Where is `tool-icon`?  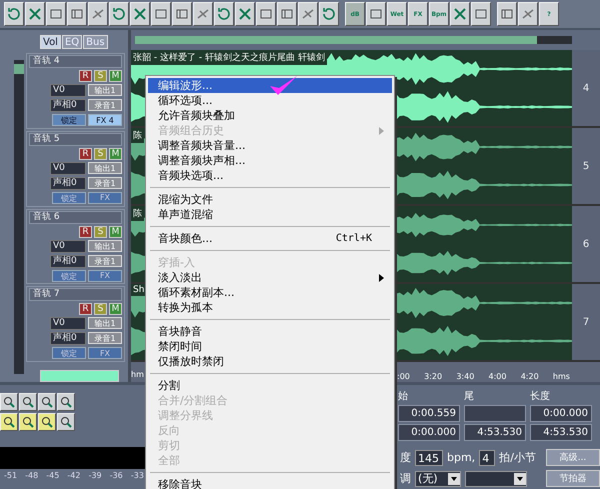 tool-icon is located at coordinates (460, 14).